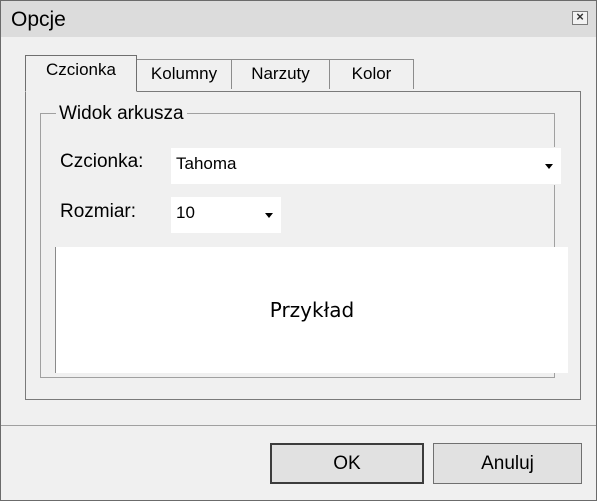 The width and height of the screenshot is (597, 501). I want to click on tab-kolumny: Kolumny, so click(184, 74).